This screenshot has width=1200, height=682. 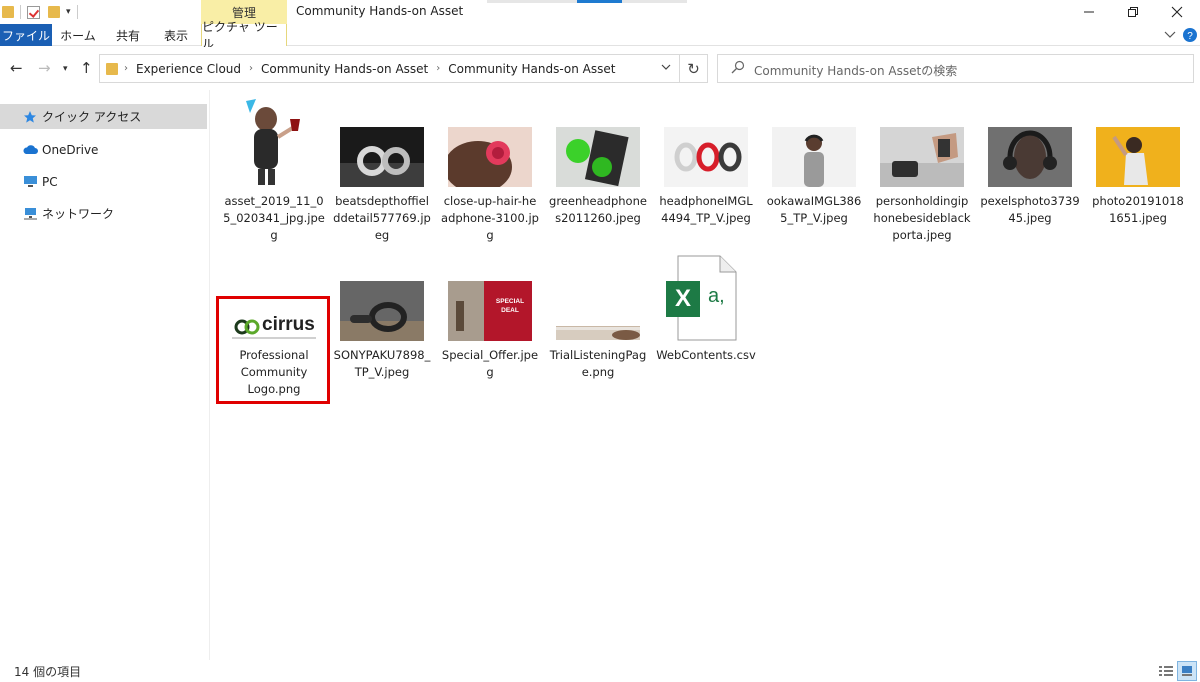 I want to click on up-arrow-icon: ↑, so click(x=86, y=68).